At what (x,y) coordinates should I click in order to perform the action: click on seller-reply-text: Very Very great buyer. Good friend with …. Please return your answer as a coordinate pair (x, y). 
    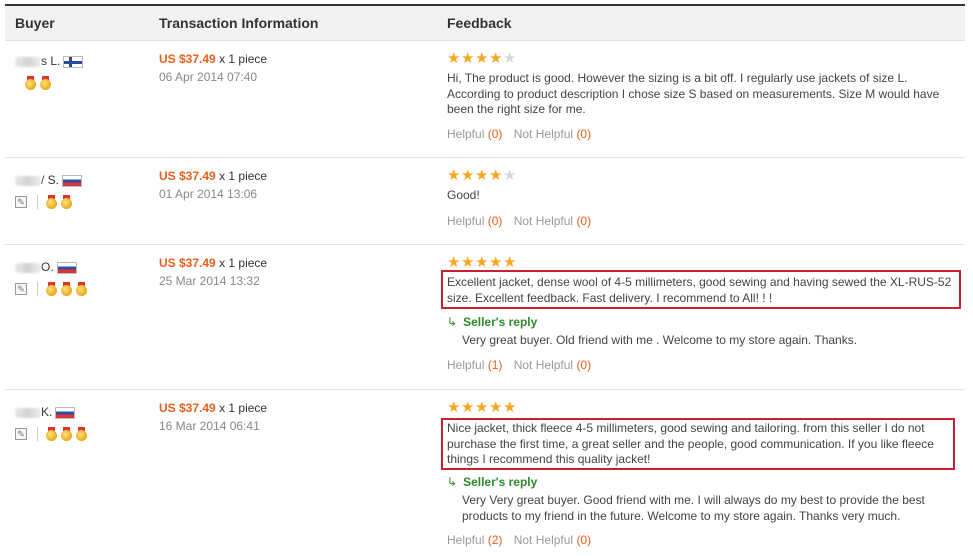
    Looking at the image, I should click on (693, 508).